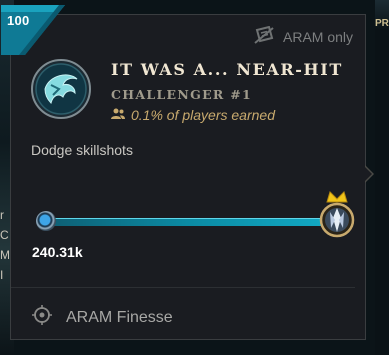 The height and width of the screenshot is (355, 389). Describe the element at coordinates (119, 317) in the screenshot. I see `category-label: ARAM Finesse` at that location.